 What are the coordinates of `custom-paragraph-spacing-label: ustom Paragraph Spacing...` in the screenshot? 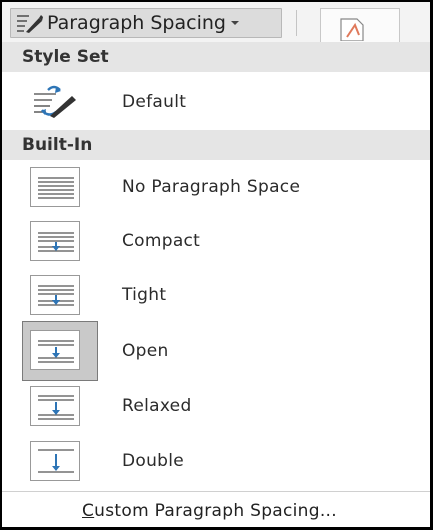 It's located at (215, 511).